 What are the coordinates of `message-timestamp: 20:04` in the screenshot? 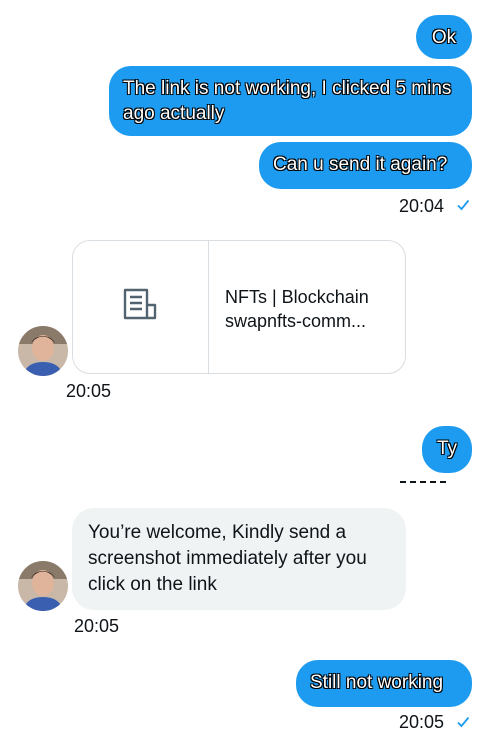 It's located at (422, 206).